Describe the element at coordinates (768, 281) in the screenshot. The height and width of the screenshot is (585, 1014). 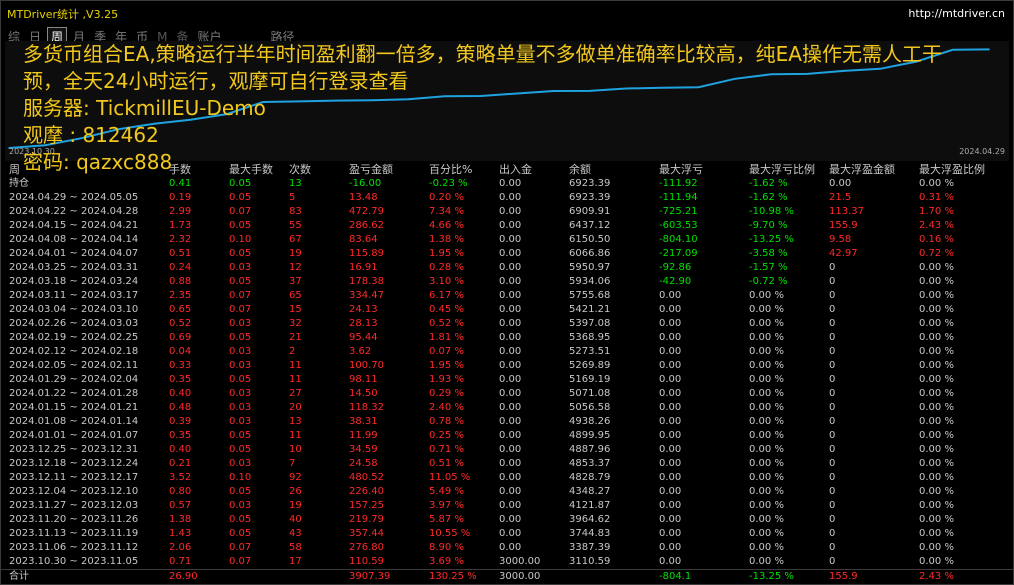
I see `cell-max-dd-pct: -0.72 %` at that location.